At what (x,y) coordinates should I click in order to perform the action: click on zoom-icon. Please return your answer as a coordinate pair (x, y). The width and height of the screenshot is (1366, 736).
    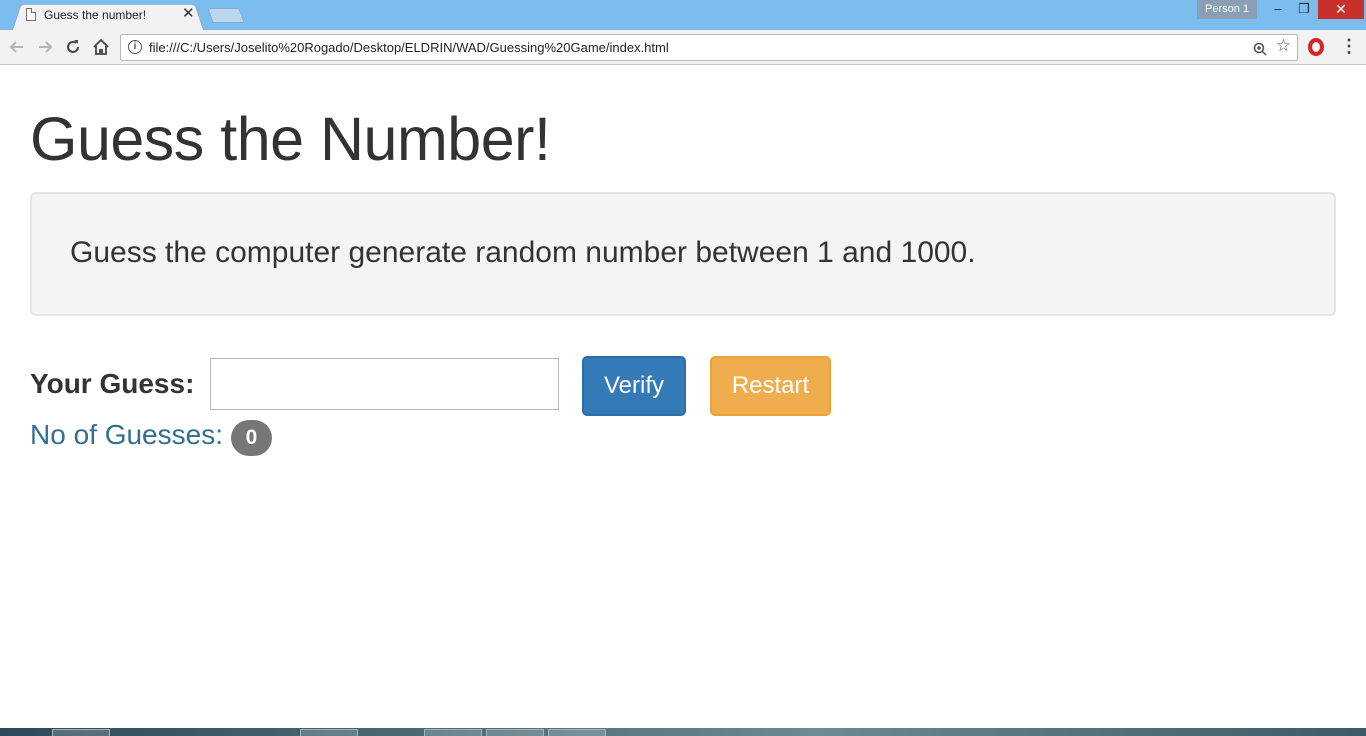
    Looking at the image, I should click on (1260, 49).